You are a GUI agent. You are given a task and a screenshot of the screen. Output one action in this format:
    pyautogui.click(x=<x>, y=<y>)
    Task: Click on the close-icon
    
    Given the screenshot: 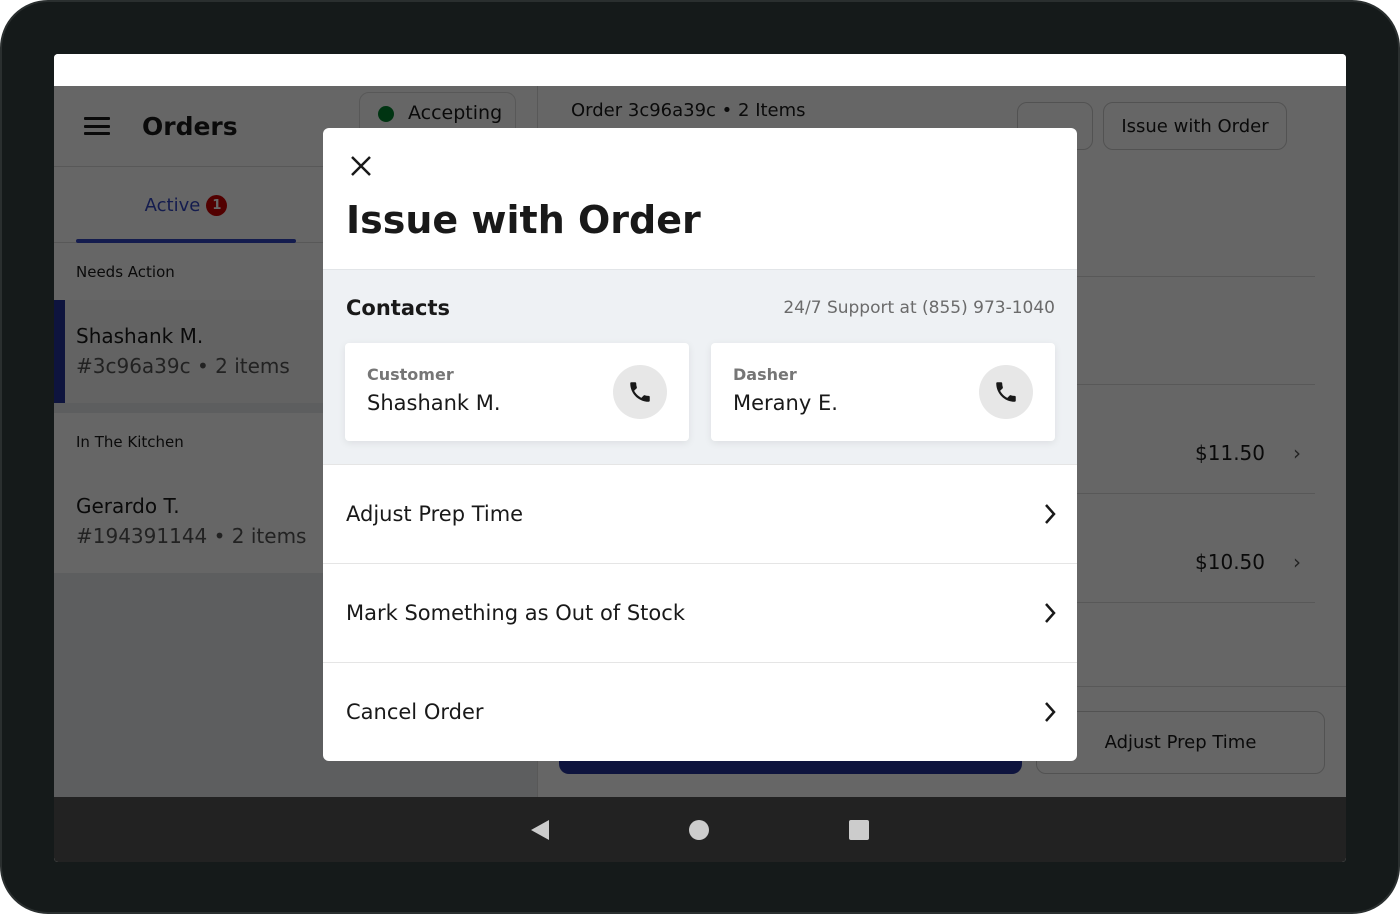 What is the action you would take?
    pyautogui.click(x=361, y=166)
    